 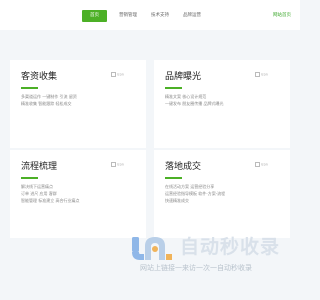 What do you see at coordinates (183, 167) in the screenshot?
I see `card-title: 落地成交` at bounding box center [183, 167].